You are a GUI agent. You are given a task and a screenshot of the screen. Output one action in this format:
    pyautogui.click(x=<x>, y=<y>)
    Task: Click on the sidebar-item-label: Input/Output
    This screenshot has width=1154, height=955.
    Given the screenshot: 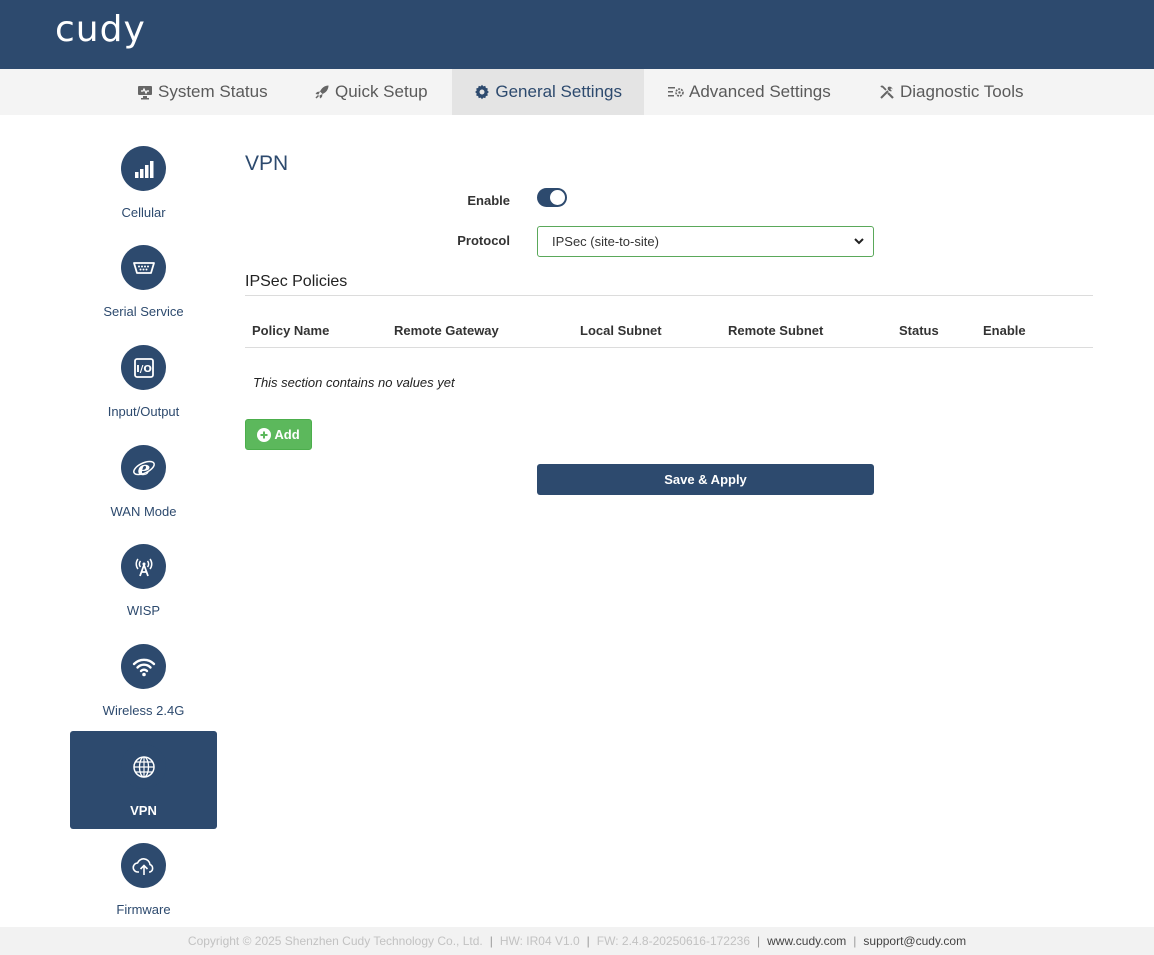 What is the action you would take?
    pyautogui.click(x=143, y=411)
    